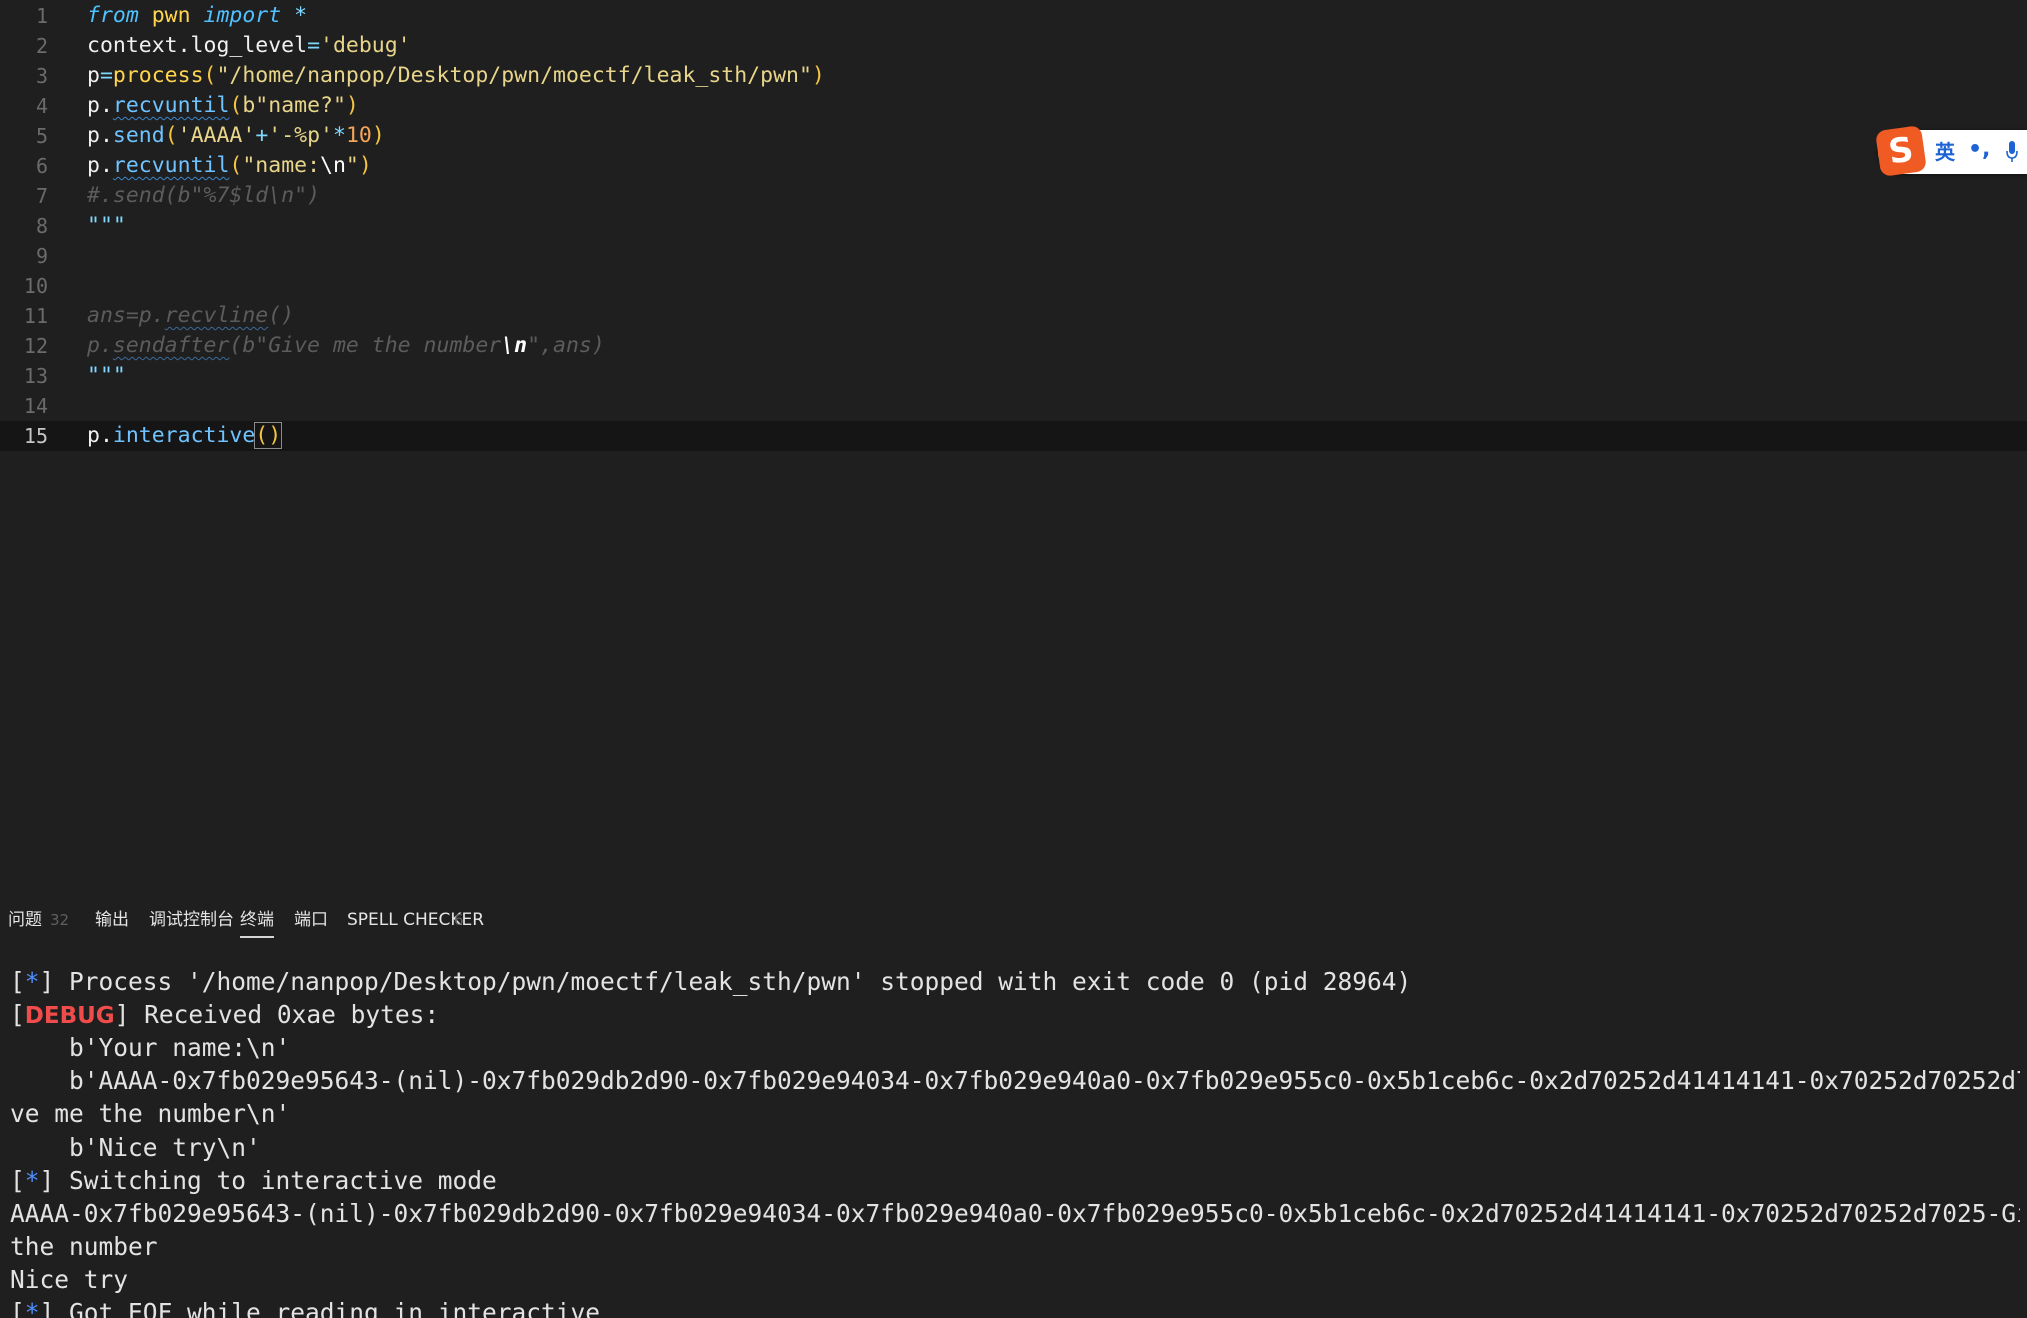 The width and height of the screenshot is (2027, 1318). What do you see at coordinates (1013, 46) in the screenshot?
I see `editor-line: 2 context.log_level='debug'` at bounding box center [1013, 46].